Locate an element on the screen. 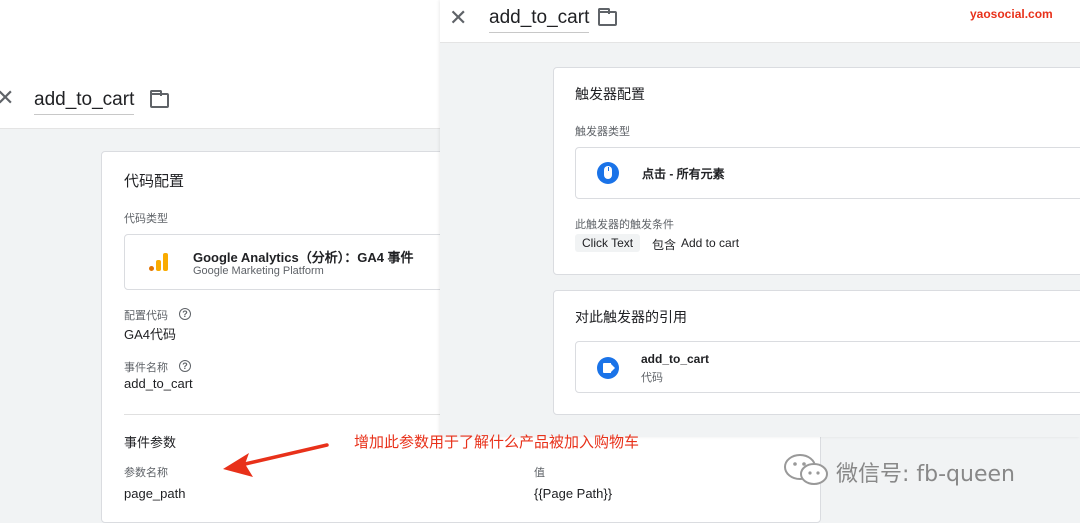 This screenshot has width=1080, height=523. annotation-text: 增加此参数用于了解什么产品被加入购物车 is located at coordinates (497, 442).